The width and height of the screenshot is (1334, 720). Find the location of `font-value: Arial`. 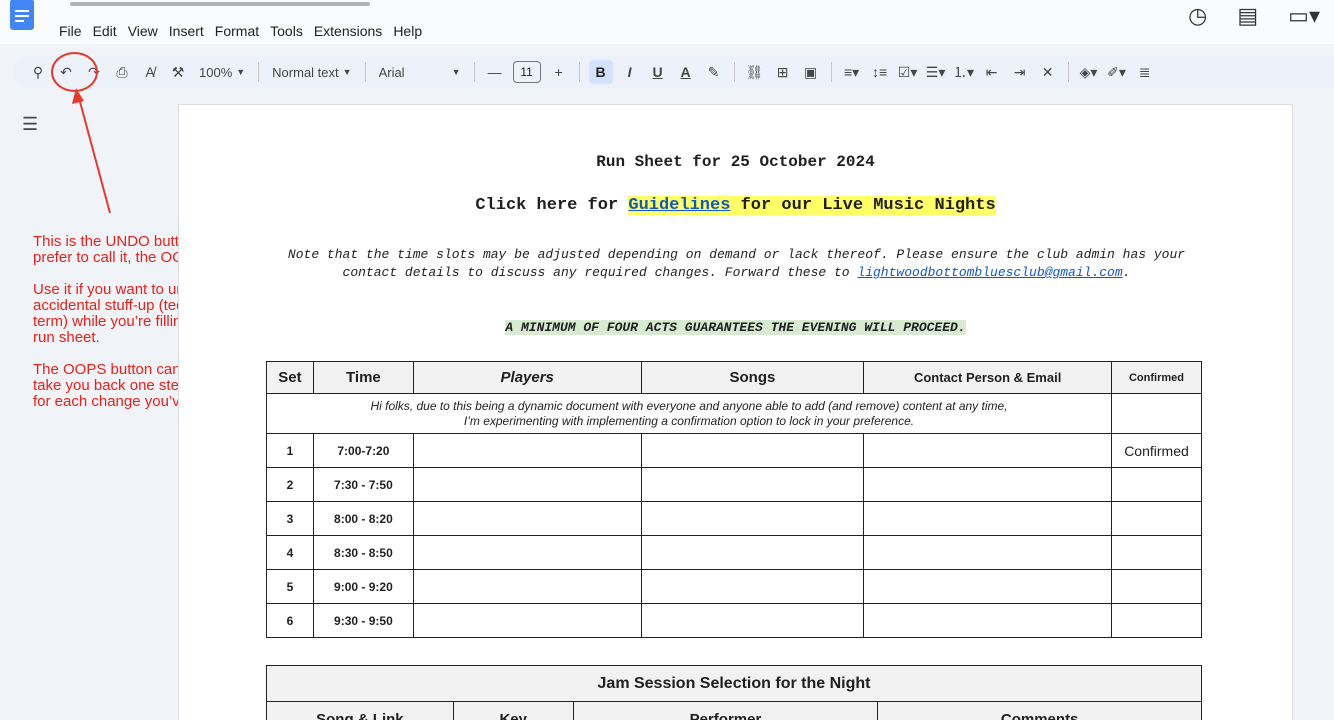

font-value: Arial is located at coordinates (391, 72).